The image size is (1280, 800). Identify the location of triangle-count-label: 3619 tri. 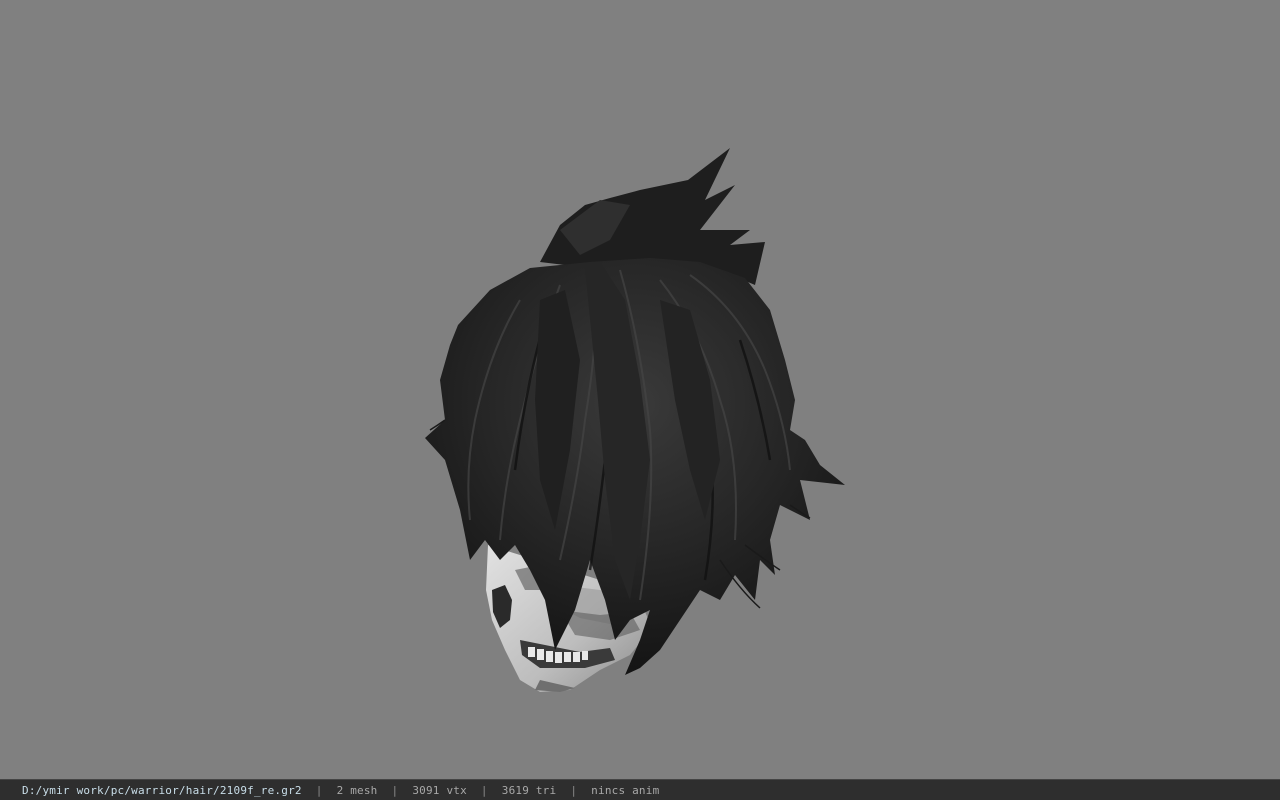
(529, 790).